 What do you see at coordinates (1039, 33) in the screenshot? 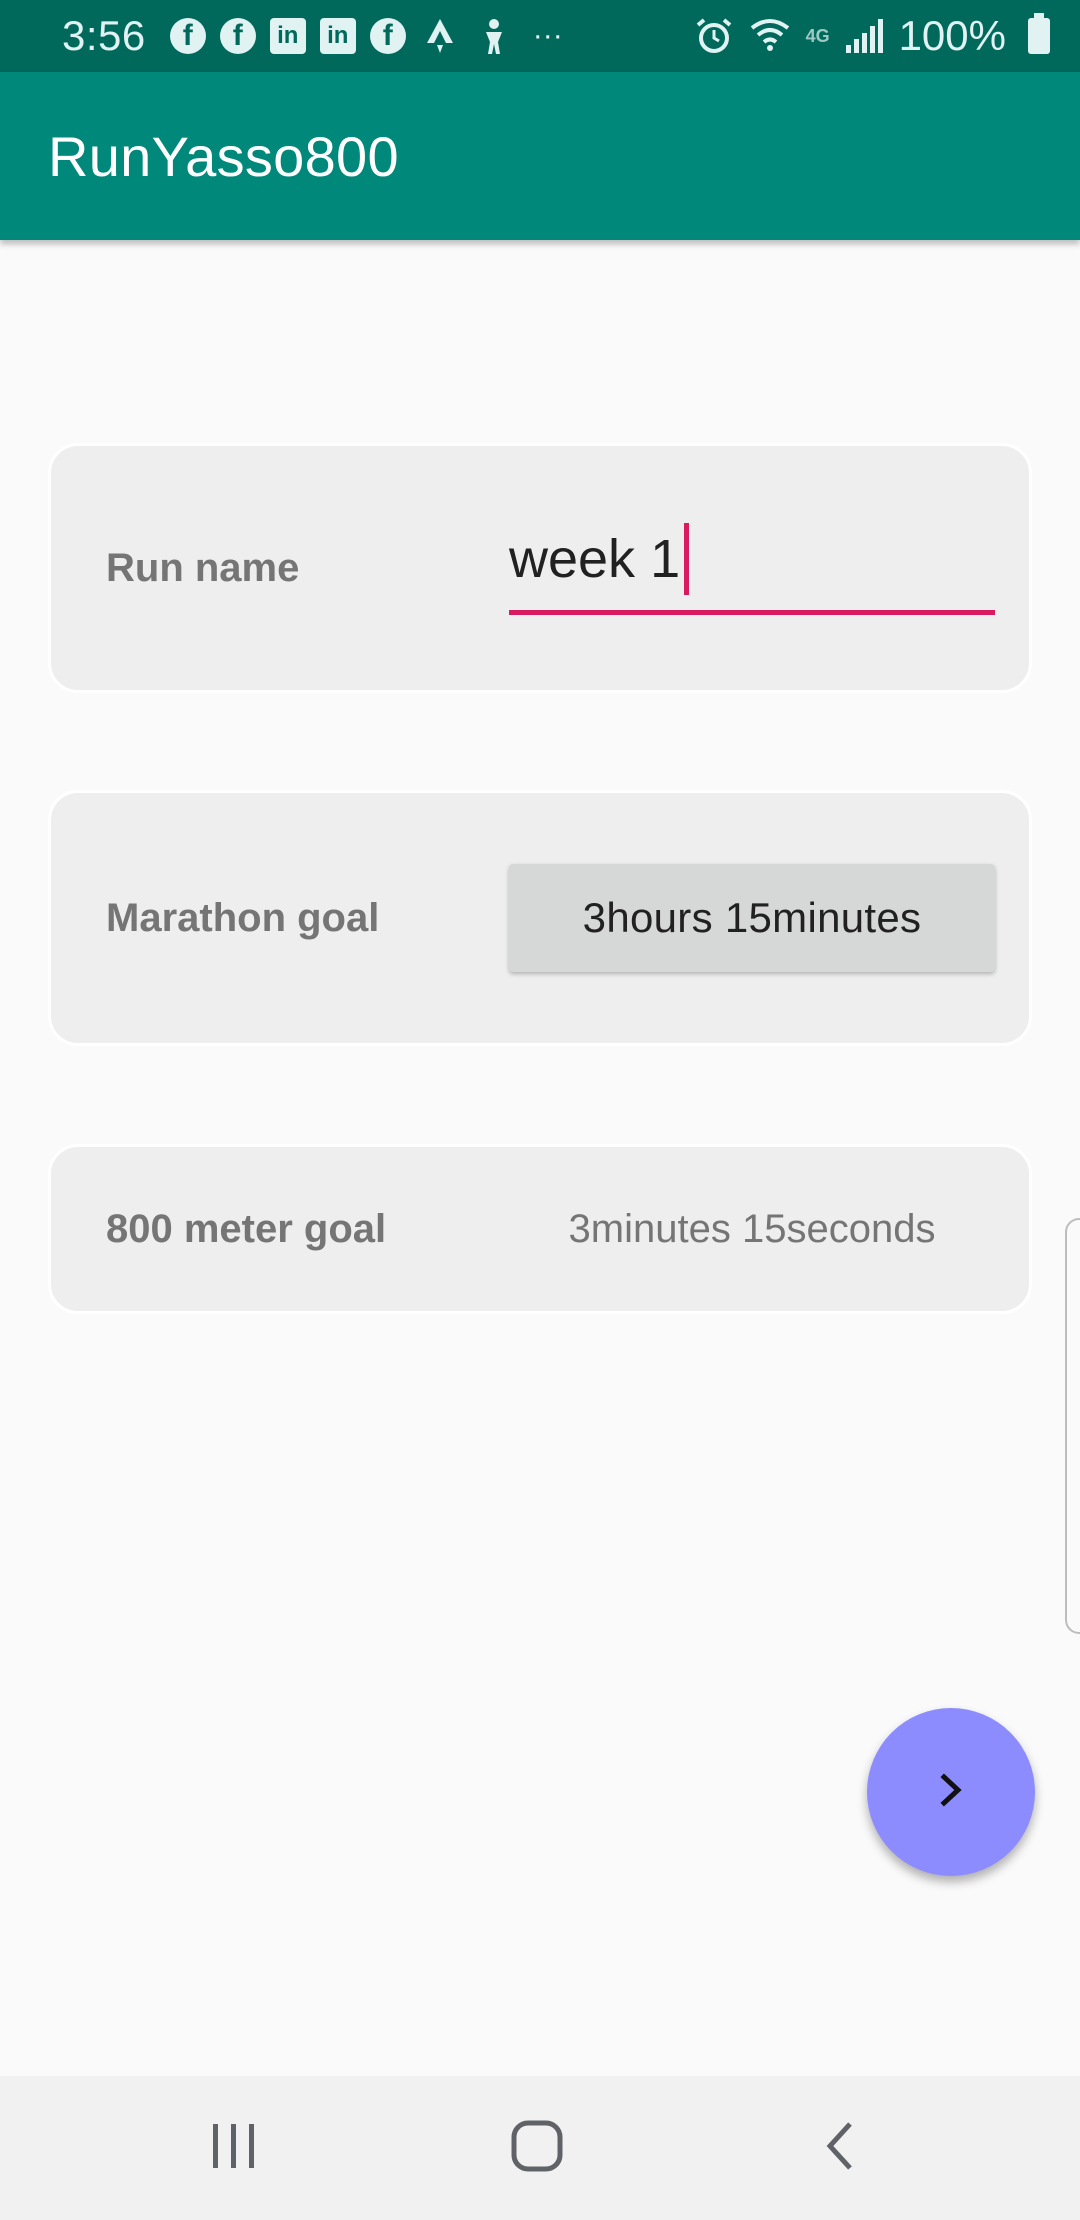
I see `battery-icon` at bounding box center [1039, 33].